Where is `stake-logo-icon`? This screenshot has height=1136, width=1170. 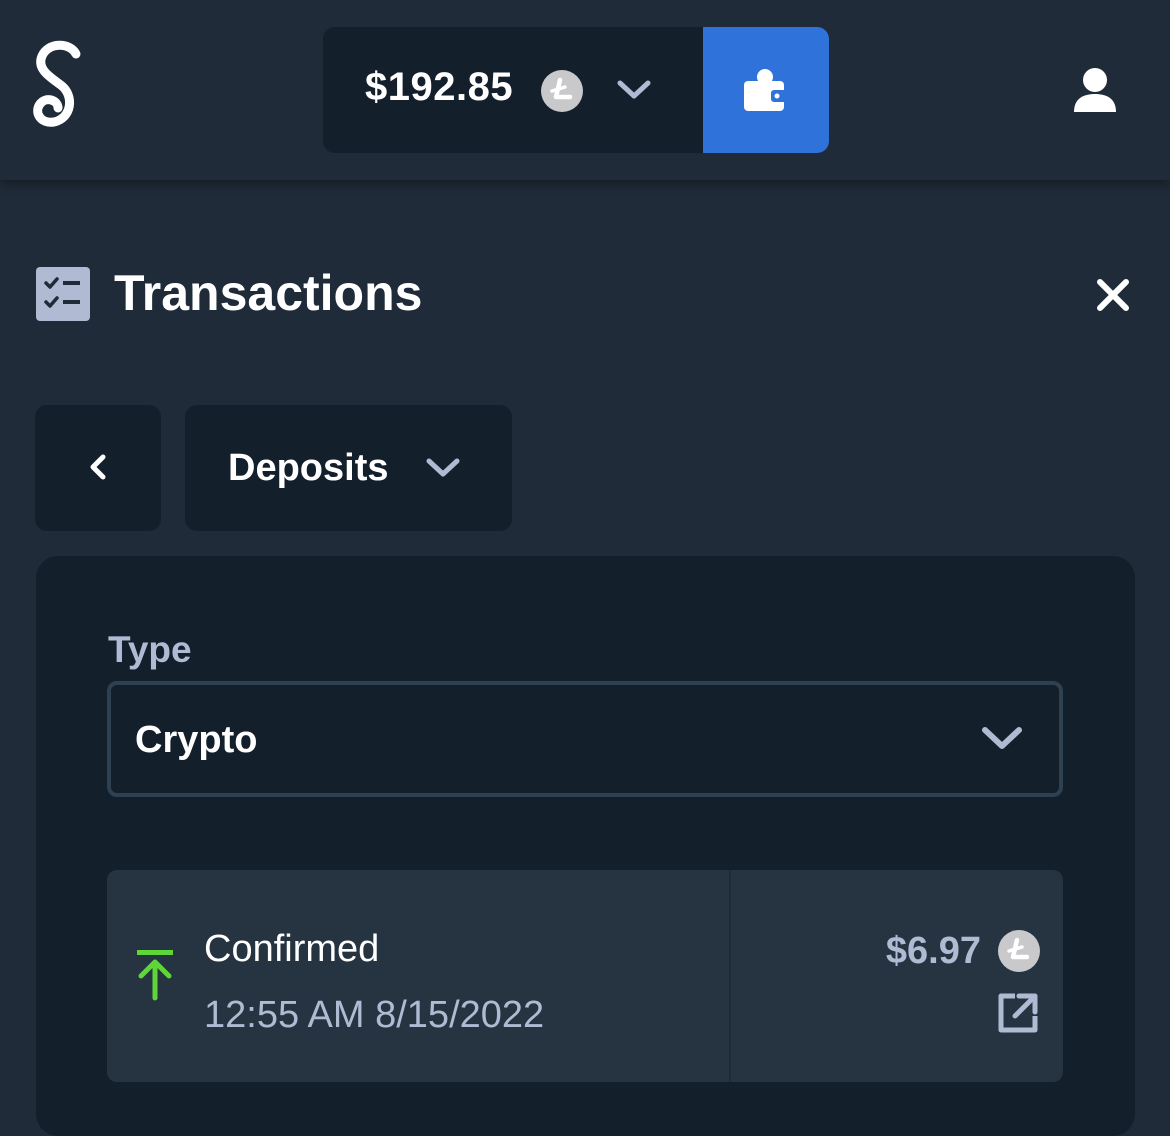
stake-logo-icon is located at coordinates (60, 84).